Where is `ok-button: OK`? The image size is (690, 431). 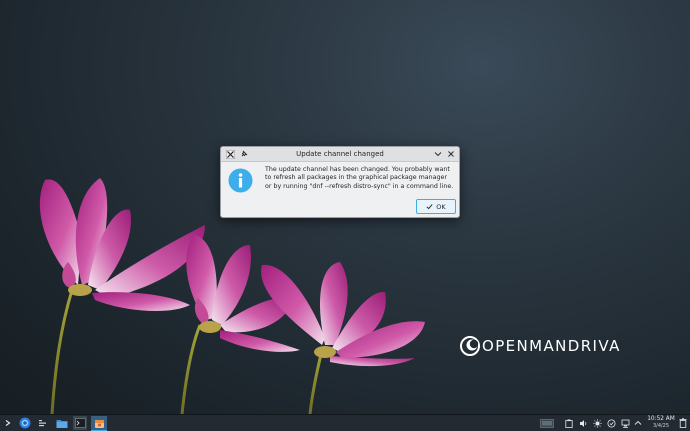
ok-button: OK is located at coordinates (436, 206).